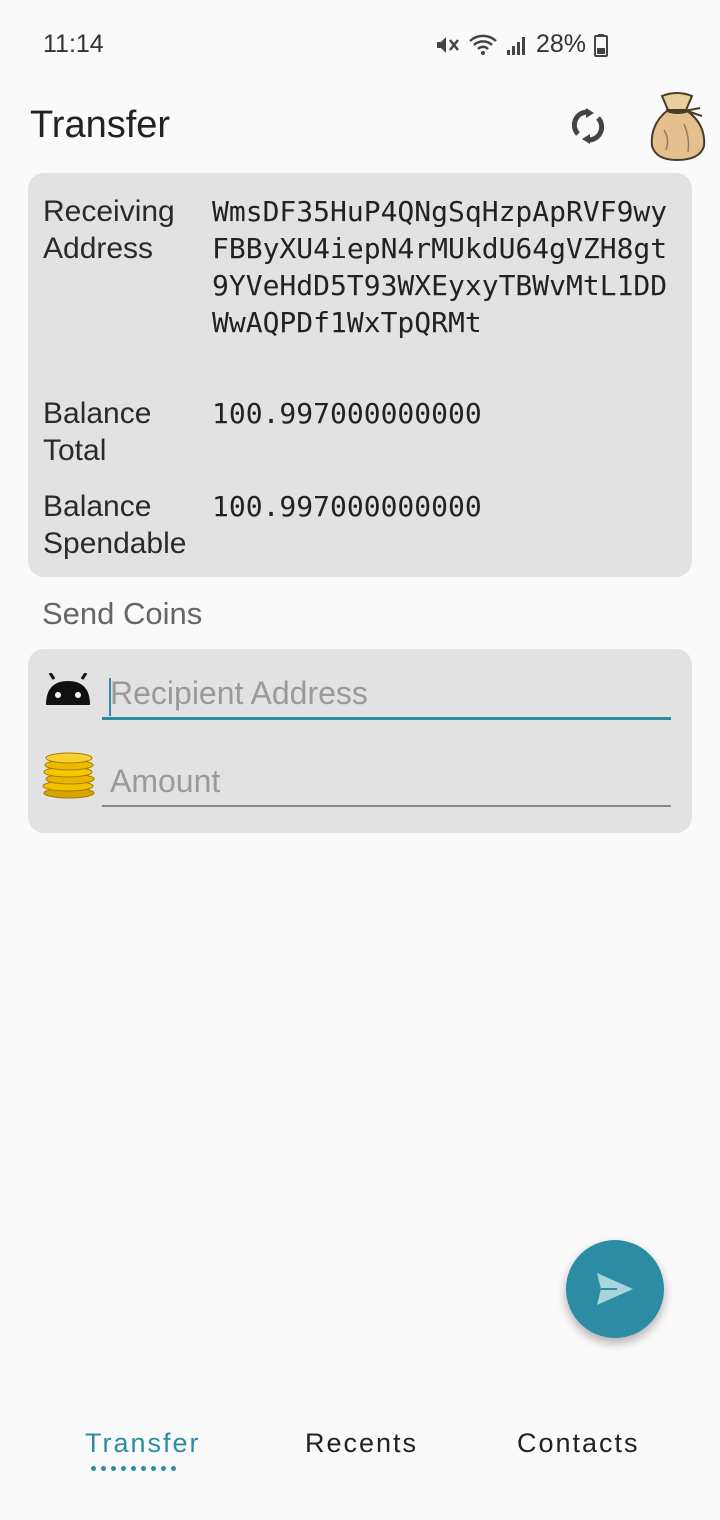  What do you see at coordinates (97, 432) in the screenshot?
I see `balance-total-label: Balance Total` at bounding box center [97, 432].